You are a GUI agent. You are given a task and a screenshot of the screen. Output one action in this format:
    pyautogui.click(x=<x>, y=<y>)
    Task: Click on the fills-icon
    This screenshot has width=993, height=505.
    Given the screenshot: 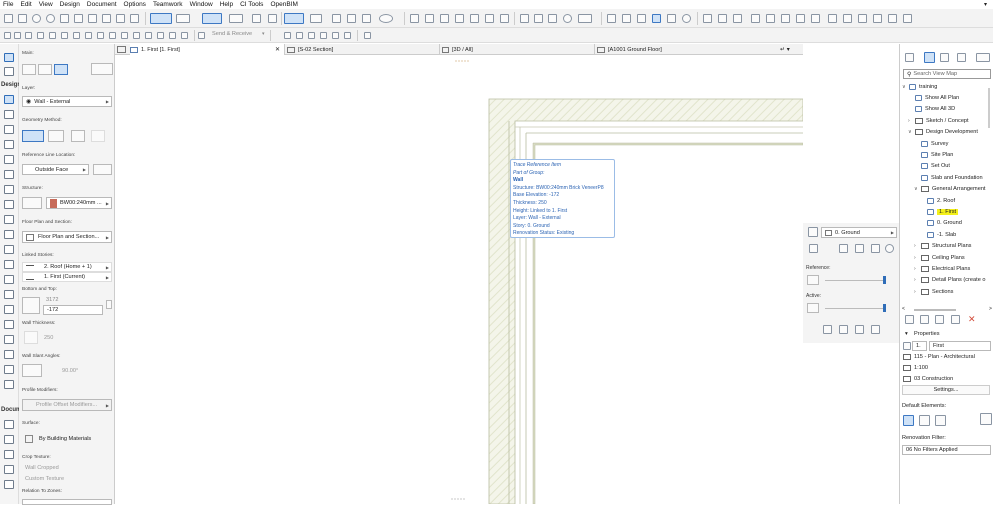 What is the action you would take?
    pyautogui.click(x=40, y=35)
    